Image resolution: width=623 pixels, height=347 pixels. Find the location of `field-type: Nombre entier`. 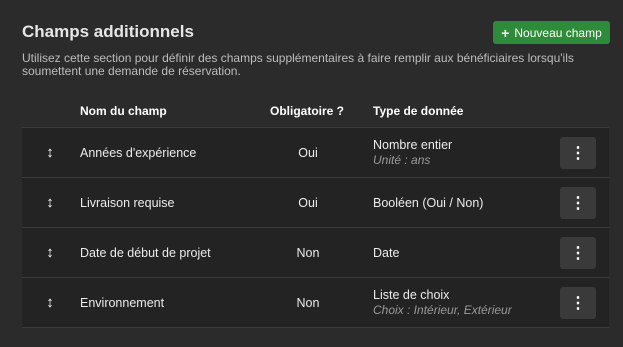

field-type: Nombre entier is located at coordinates (413, 145).